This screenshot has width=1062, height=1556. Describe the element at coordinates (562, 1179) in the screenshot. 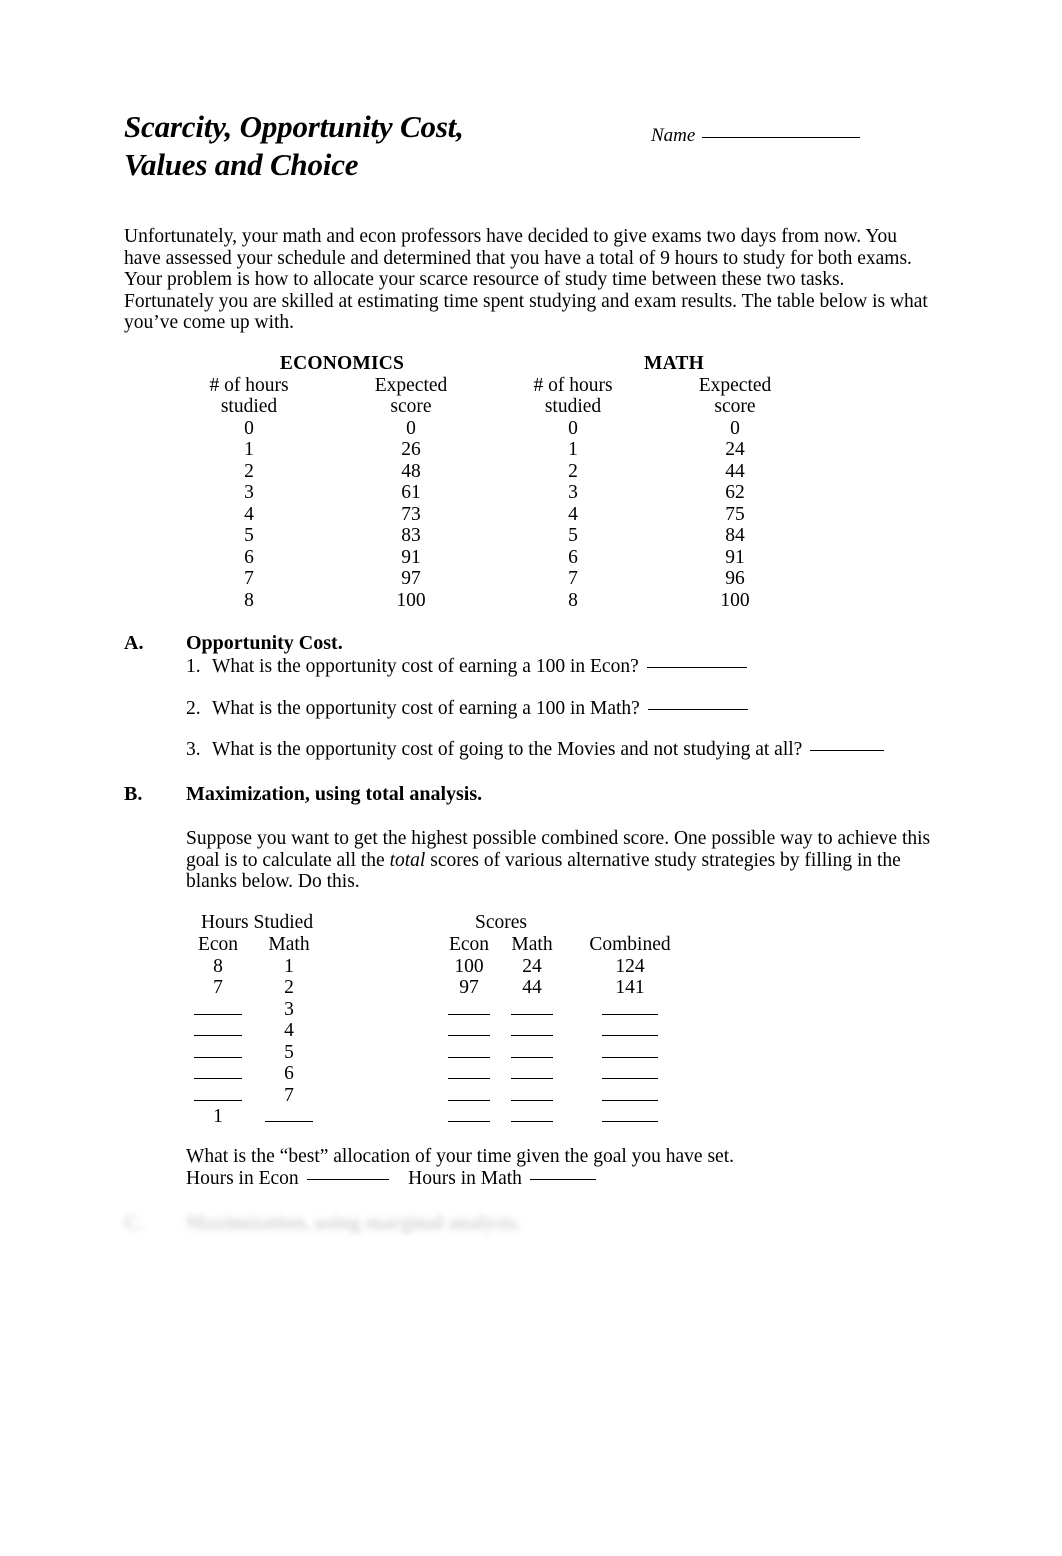

I see `hours-in-math-blank` at that location.